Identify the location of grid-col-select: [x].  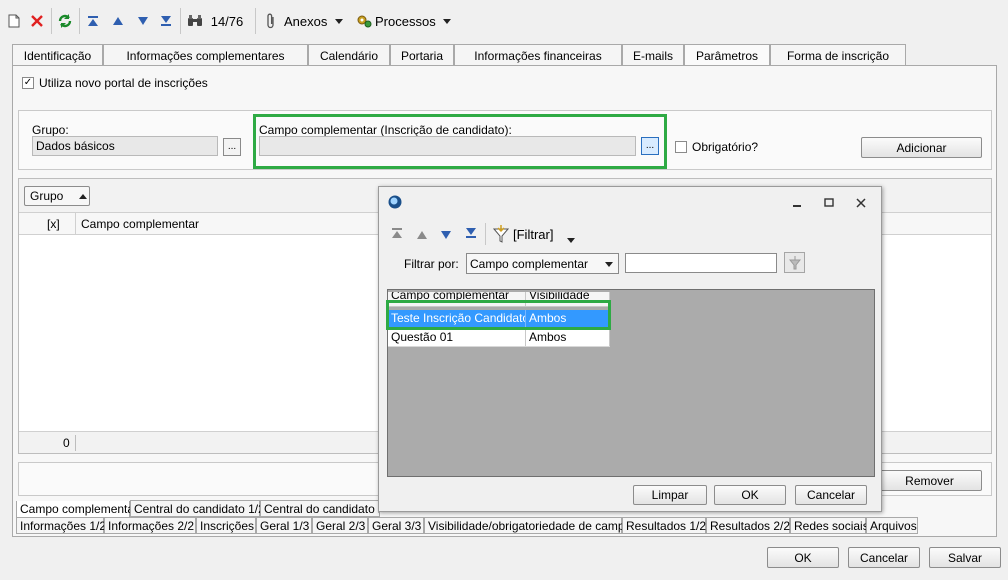
(53, 224).